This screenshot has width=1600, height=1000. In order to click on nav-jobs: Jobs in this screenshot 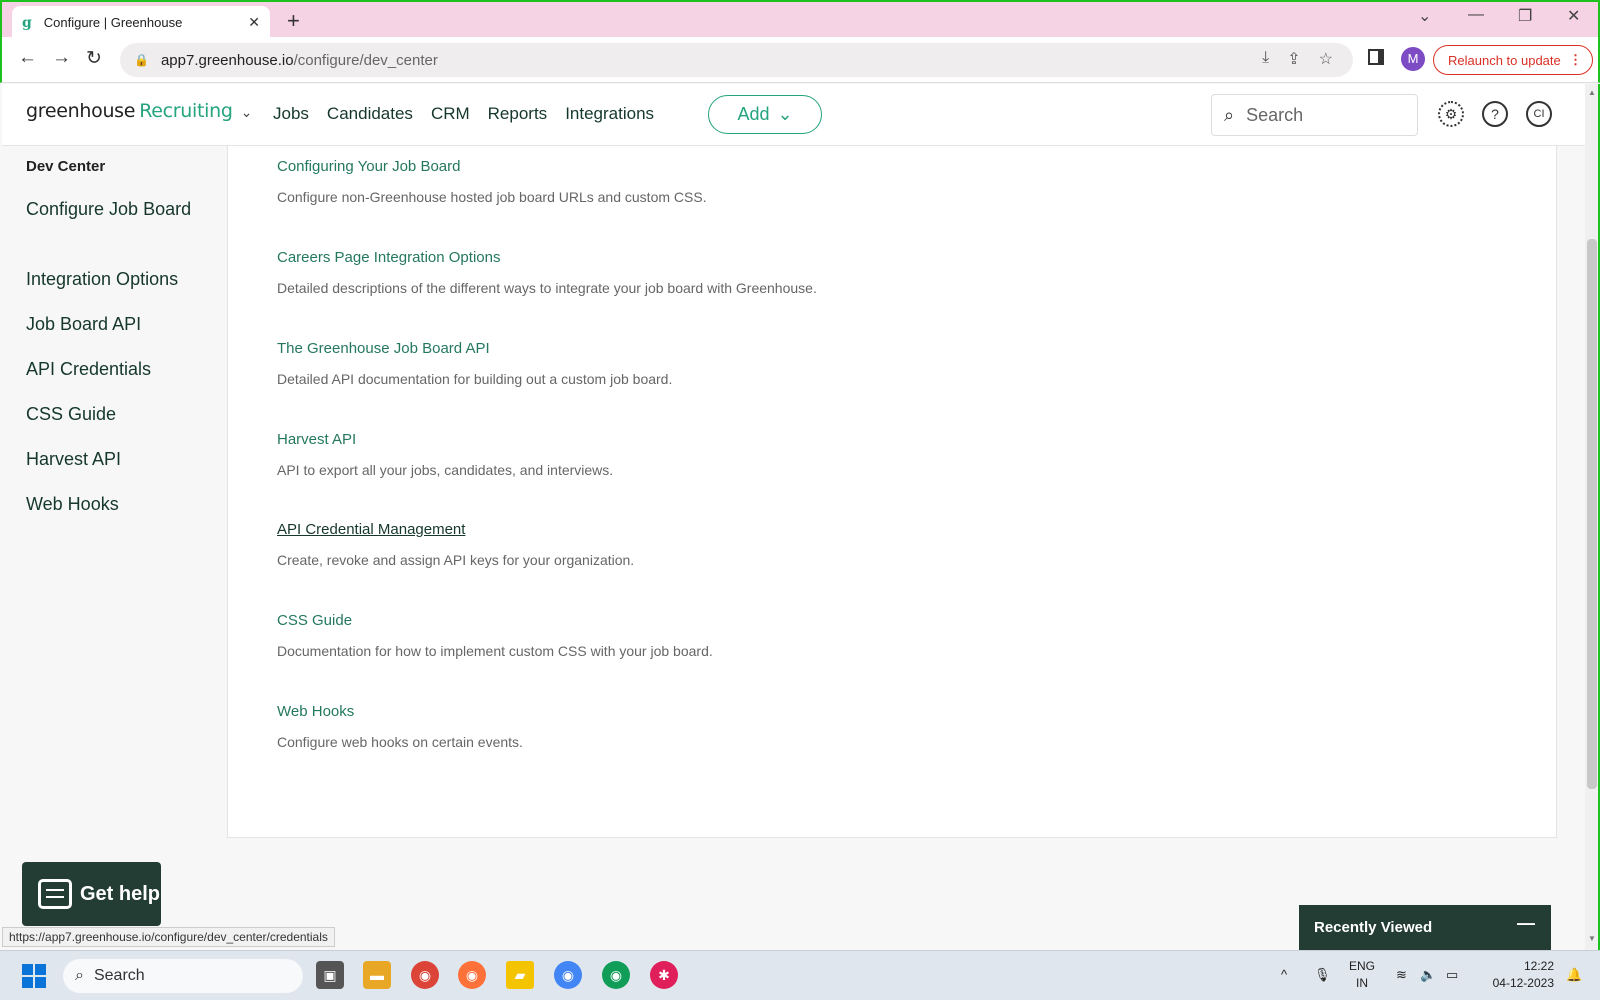, I will do `click(291, 114)`.